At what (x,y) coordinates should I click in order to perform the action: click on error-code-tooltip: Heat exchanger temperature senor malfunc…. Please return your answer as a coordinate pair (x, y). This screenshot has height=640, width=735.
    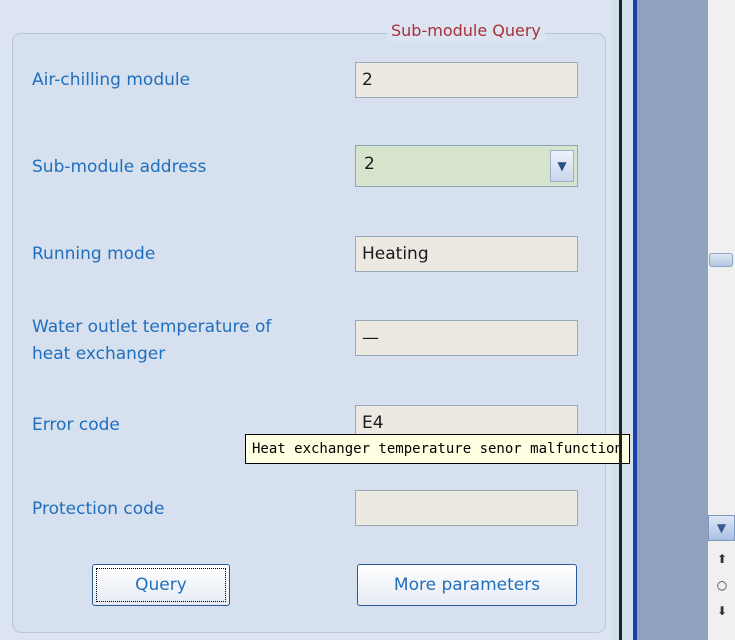
    Looking at the image, I should click on (437, 449).